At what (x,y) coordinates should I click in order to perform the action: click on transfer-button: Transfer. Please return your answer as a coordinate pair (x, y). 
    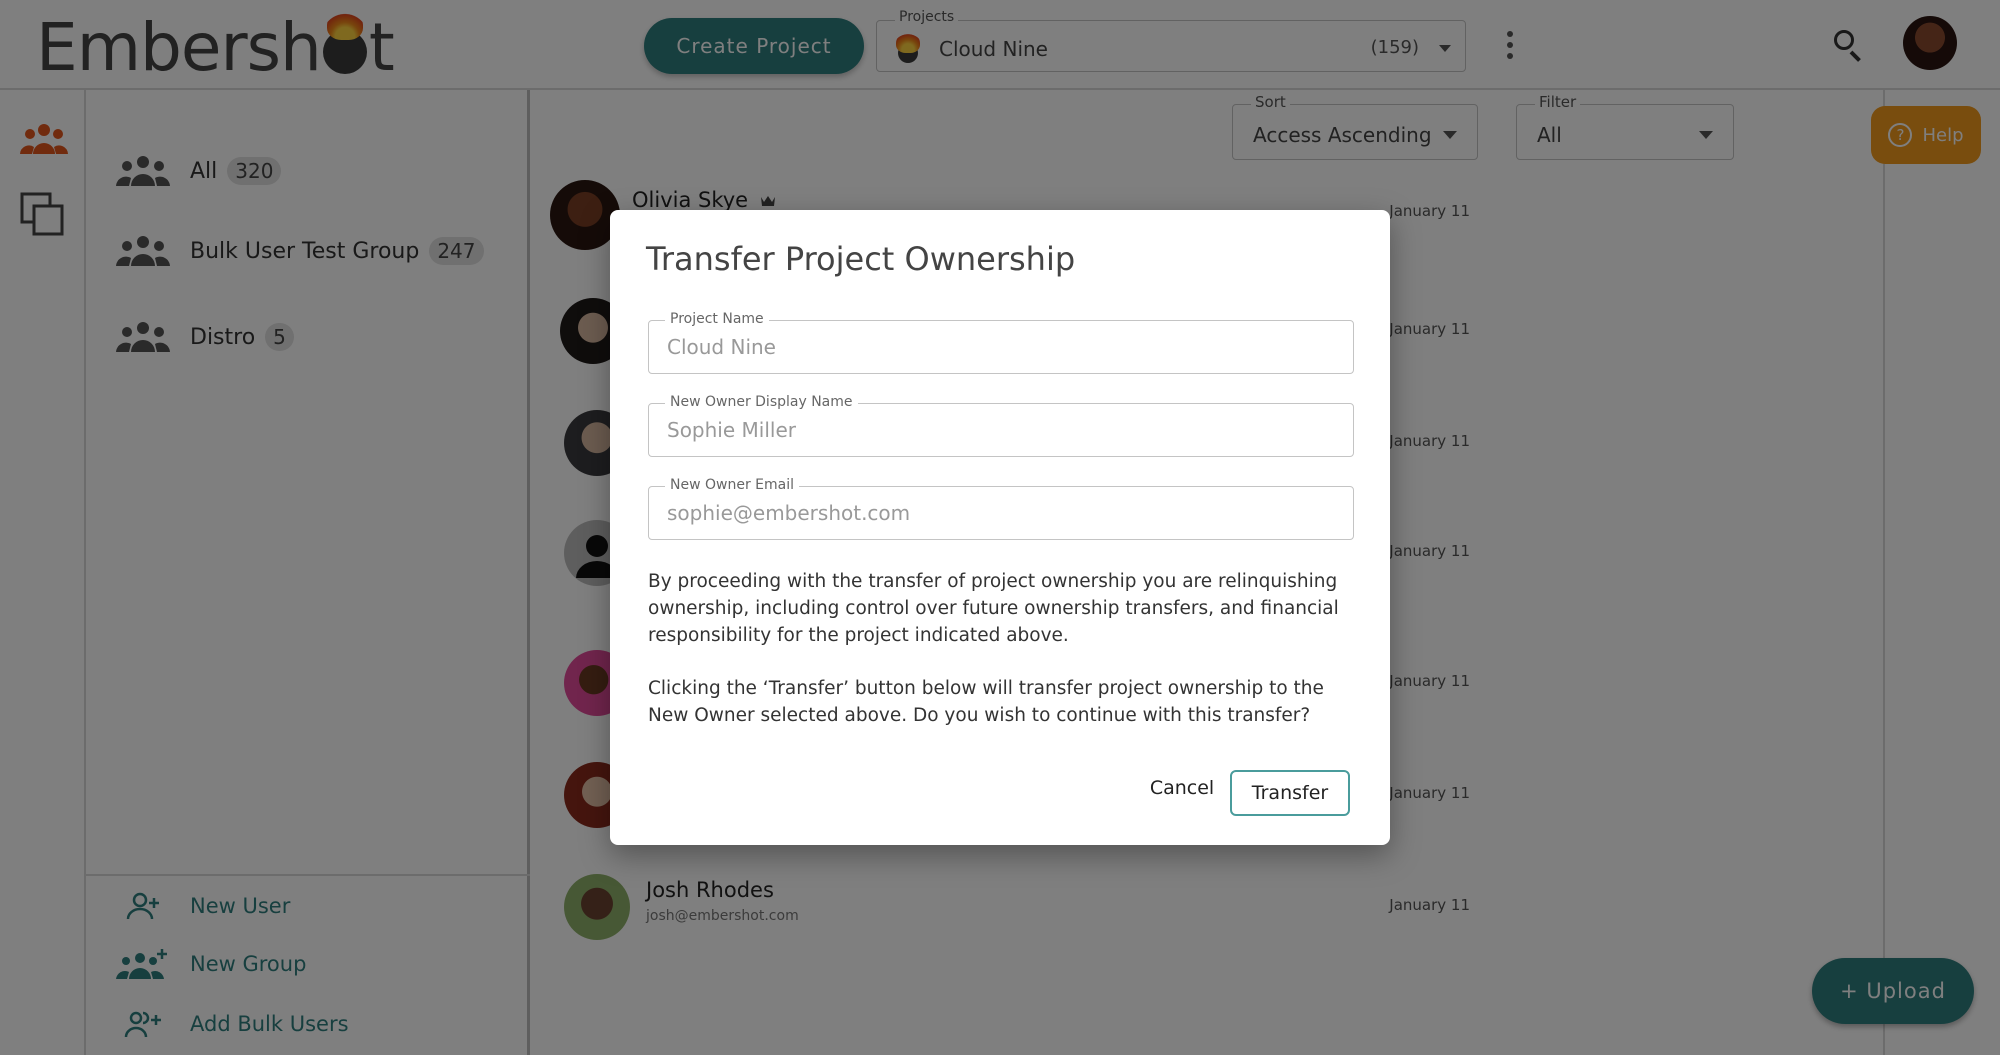
    Looking at the image, I should click on (1290, 793).